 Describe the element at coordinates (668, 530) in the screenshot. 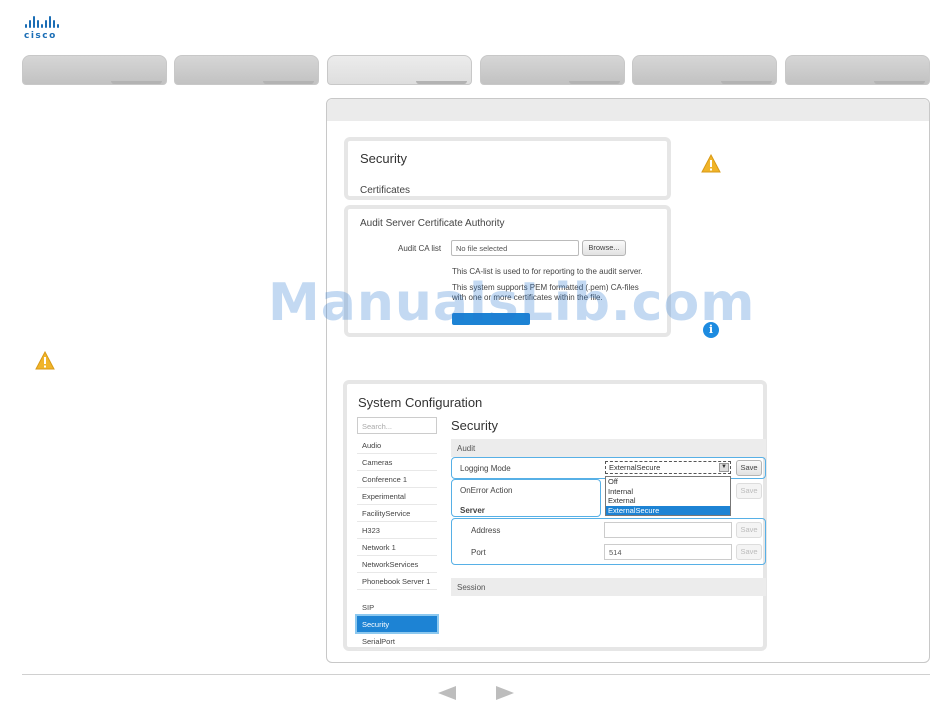

I see `address-input` at that location.